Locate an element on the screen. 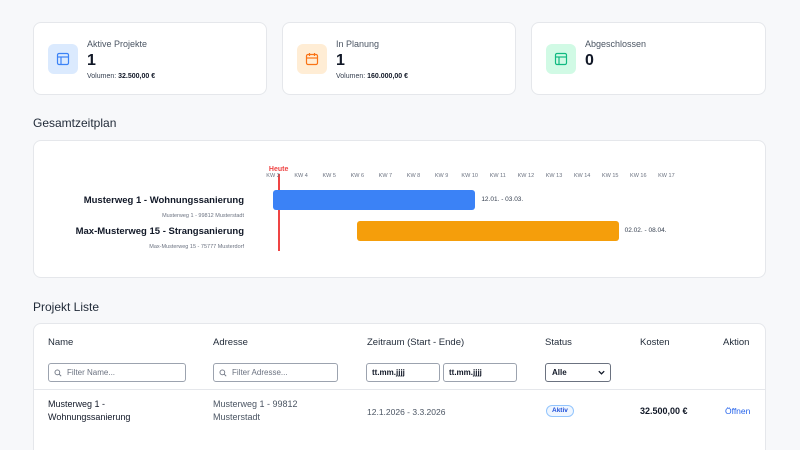 The image size is (800, 450). timeline-title: Gesamtzeitplan is located at coordinates (75, 123).